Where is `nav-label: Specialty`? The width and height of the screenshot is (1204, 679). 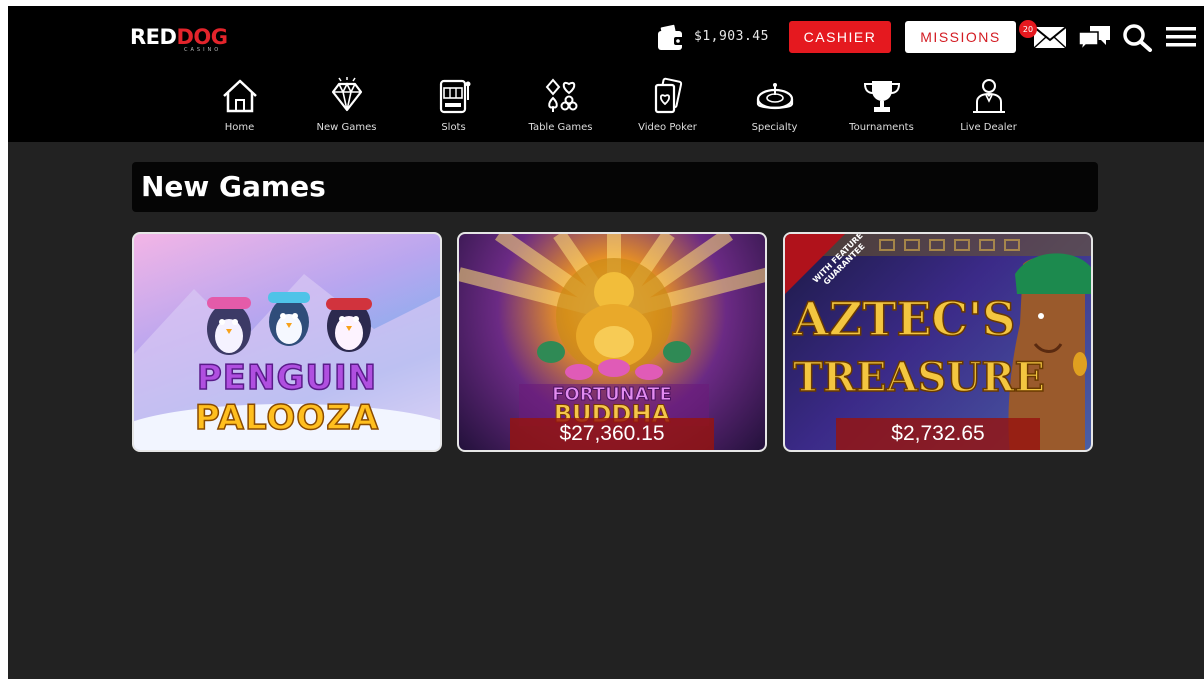
nav-label: Specialty is located at coordinates (774, 127).